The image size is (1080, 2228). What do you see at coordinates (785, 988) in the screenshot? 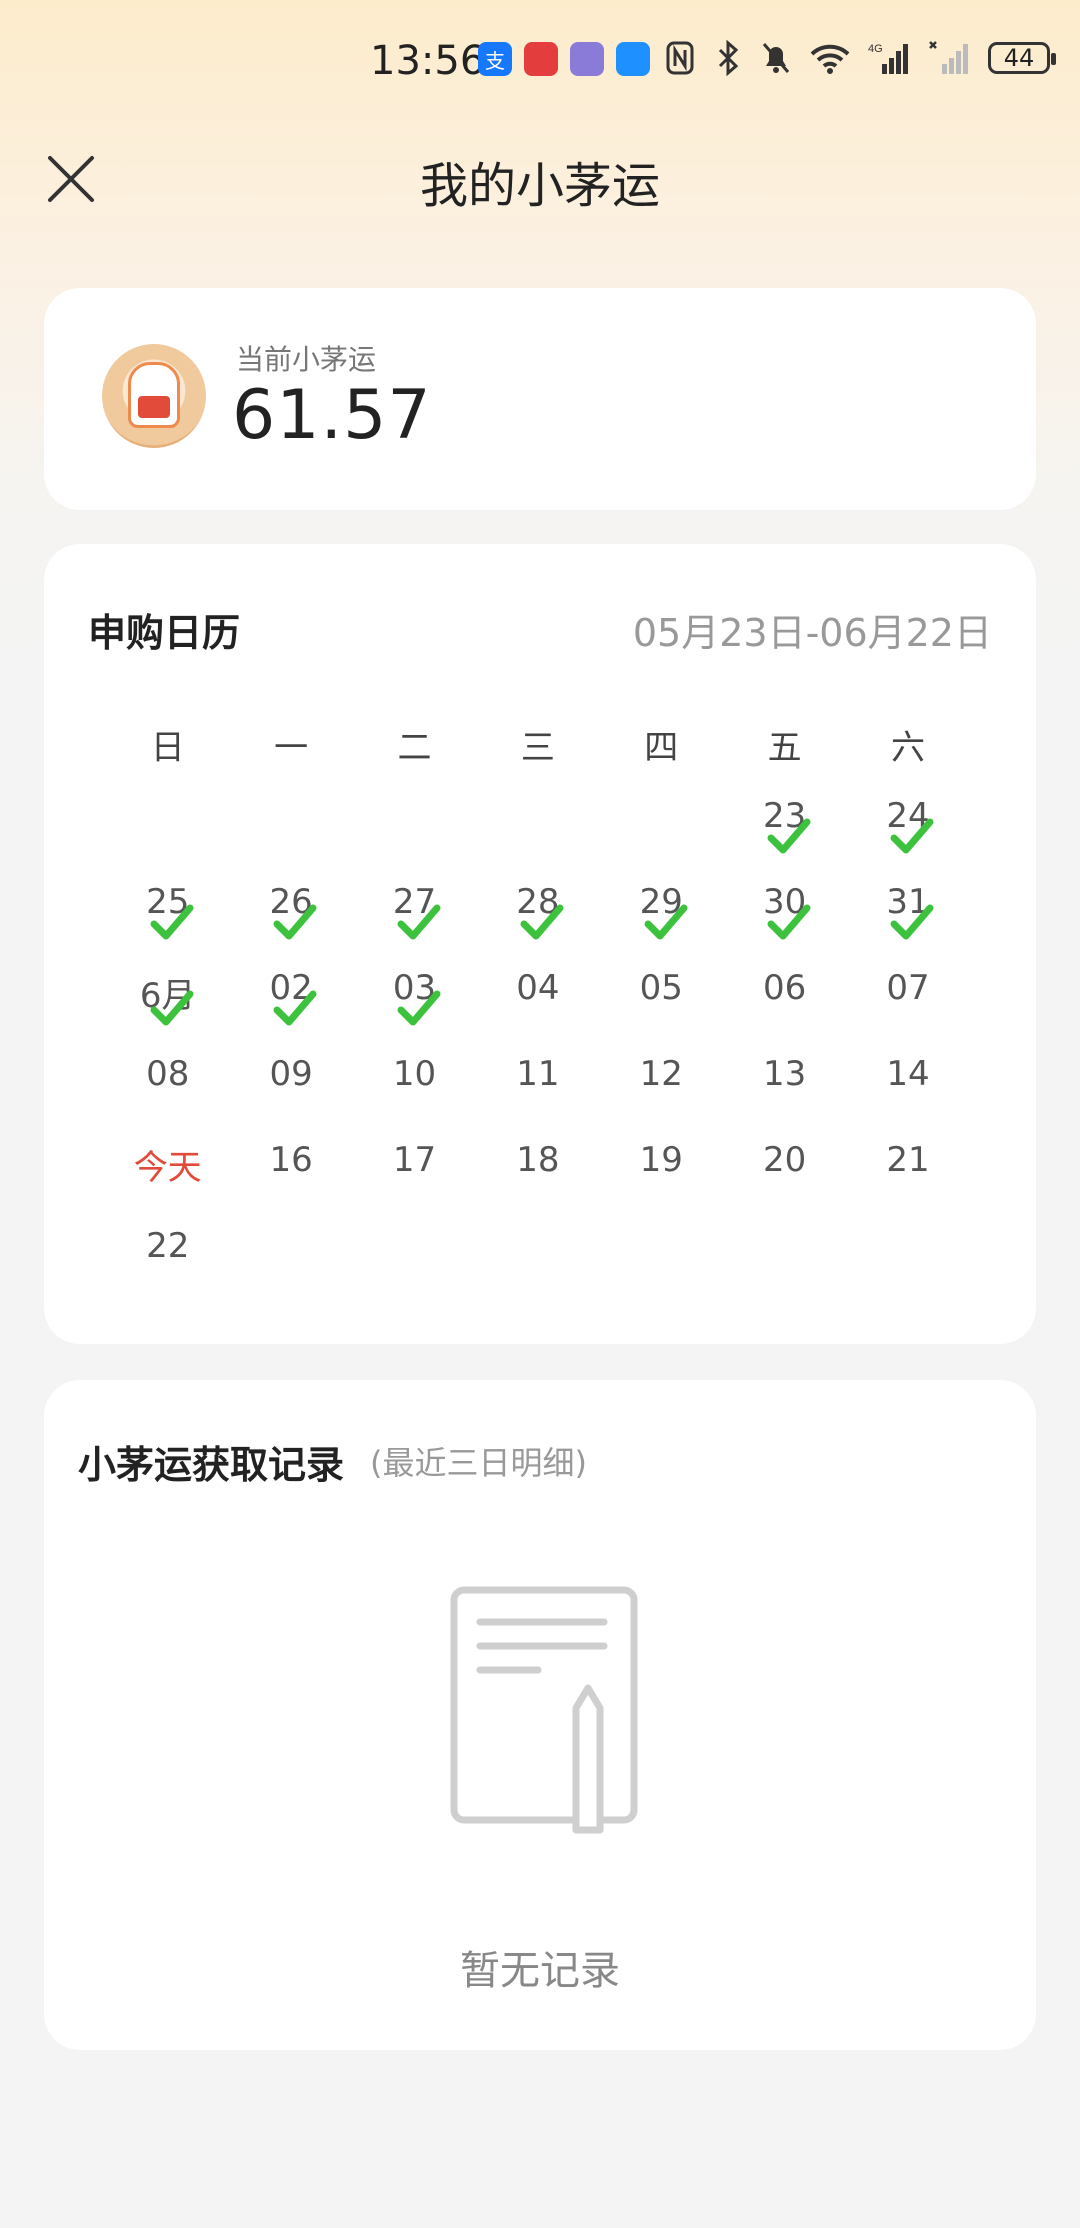
I see `calendar-day-label: 06` at bounding box center [785, 988].